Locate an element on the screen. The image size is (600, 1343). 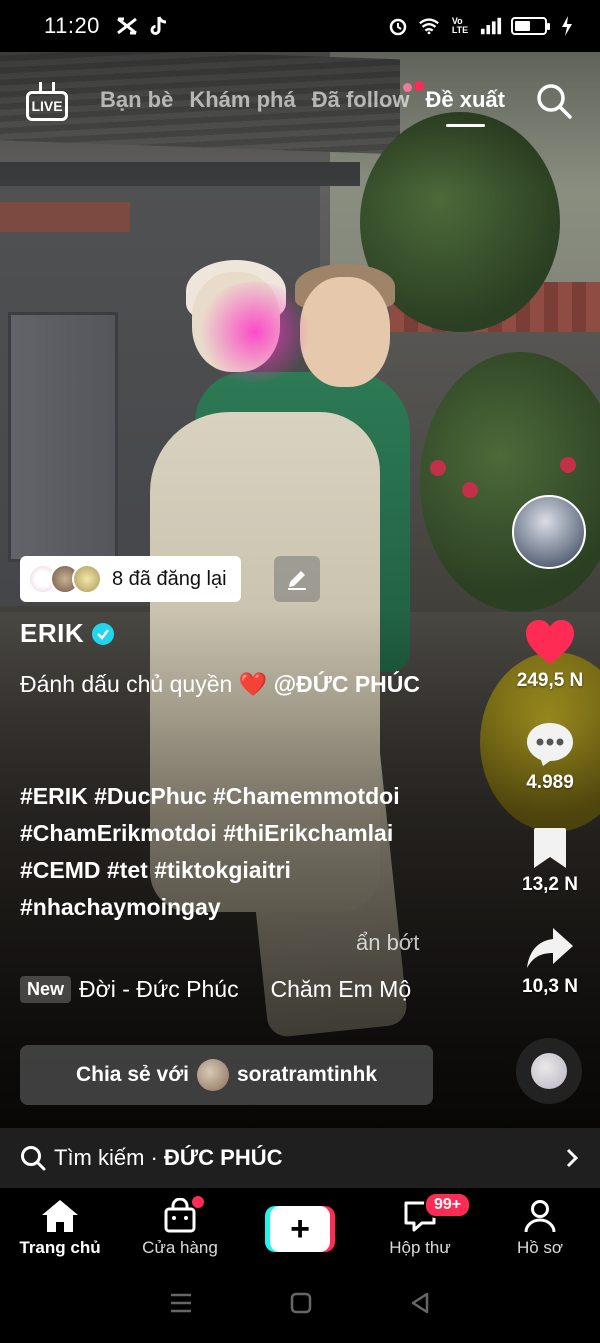
post-caption: Đánh dấu chủ quyền ❤️ @ĐỨC PHÚC is located at coordinates (230, 684).